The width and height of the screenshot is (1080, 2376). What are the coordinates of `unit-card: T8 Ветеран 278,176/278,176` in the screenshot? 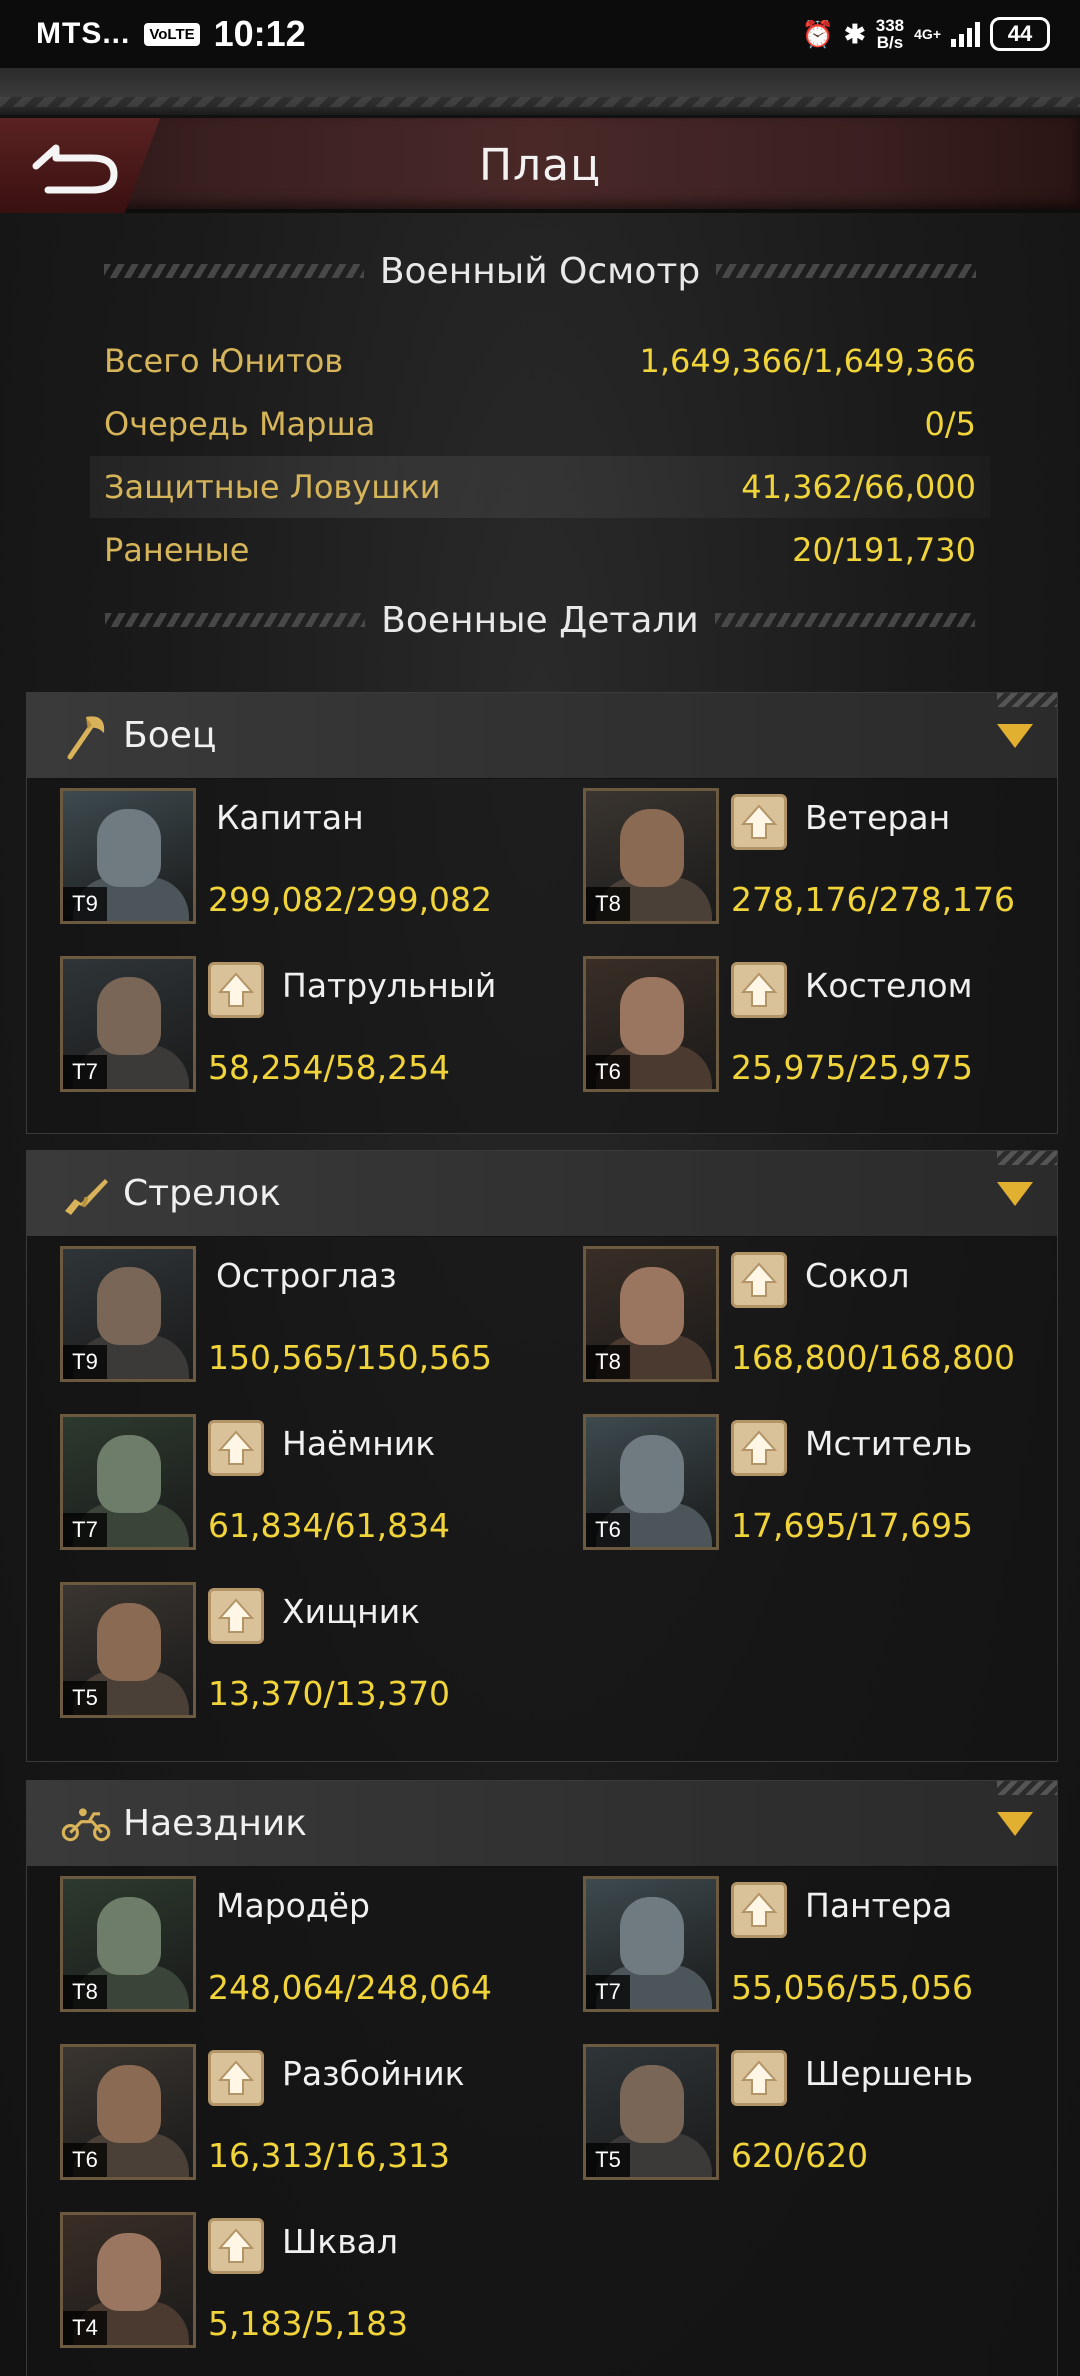 It's located at (831, 858).